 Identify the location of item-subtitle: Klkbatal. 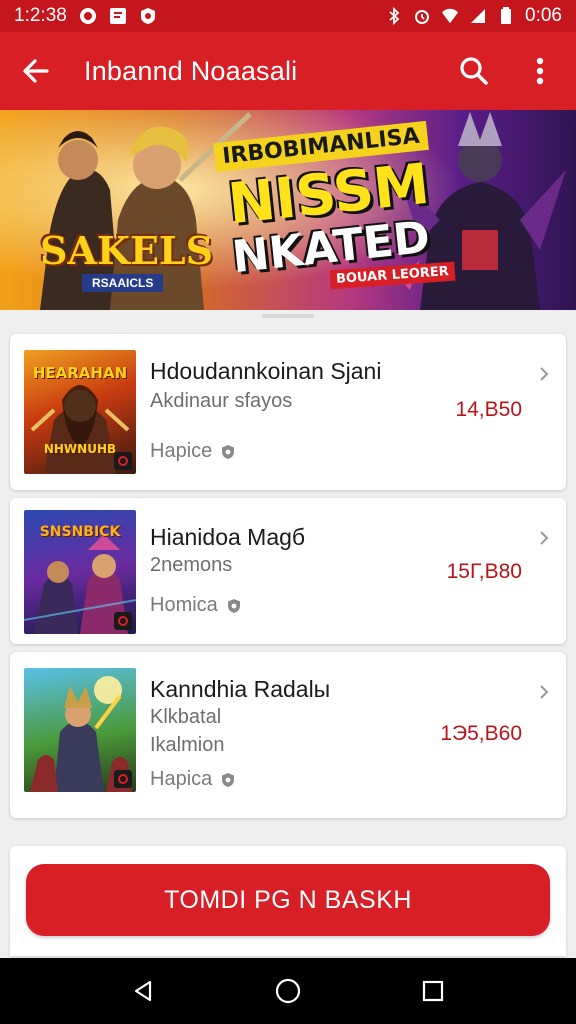
(186, 717).